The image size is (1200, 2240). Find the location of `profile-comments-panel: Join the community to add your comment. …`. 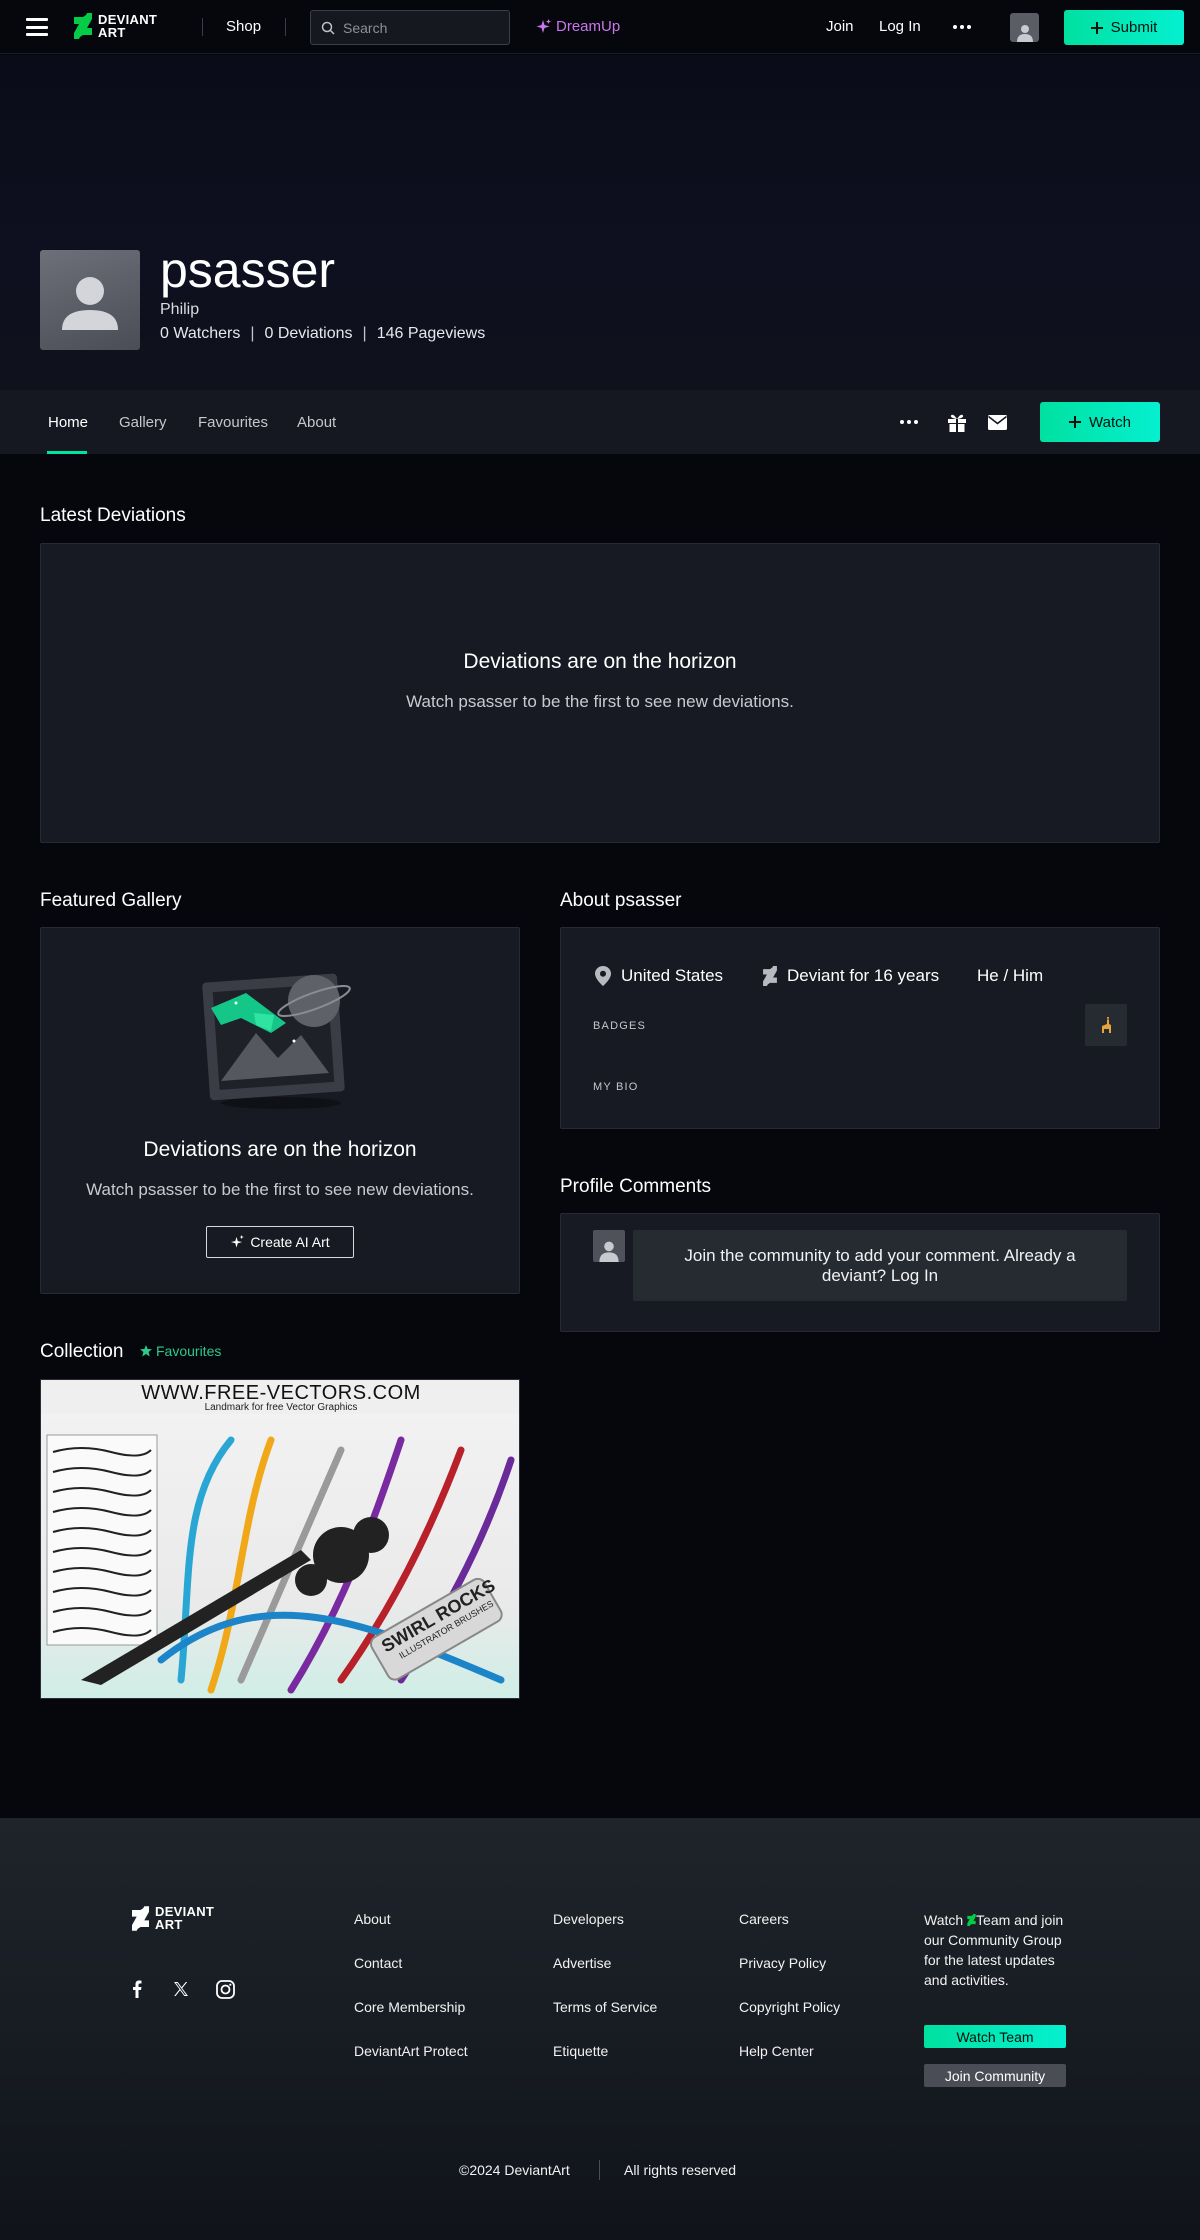

profile-comments-panel: Join the community to add your comment. … is located at coordinates (860, 1272).